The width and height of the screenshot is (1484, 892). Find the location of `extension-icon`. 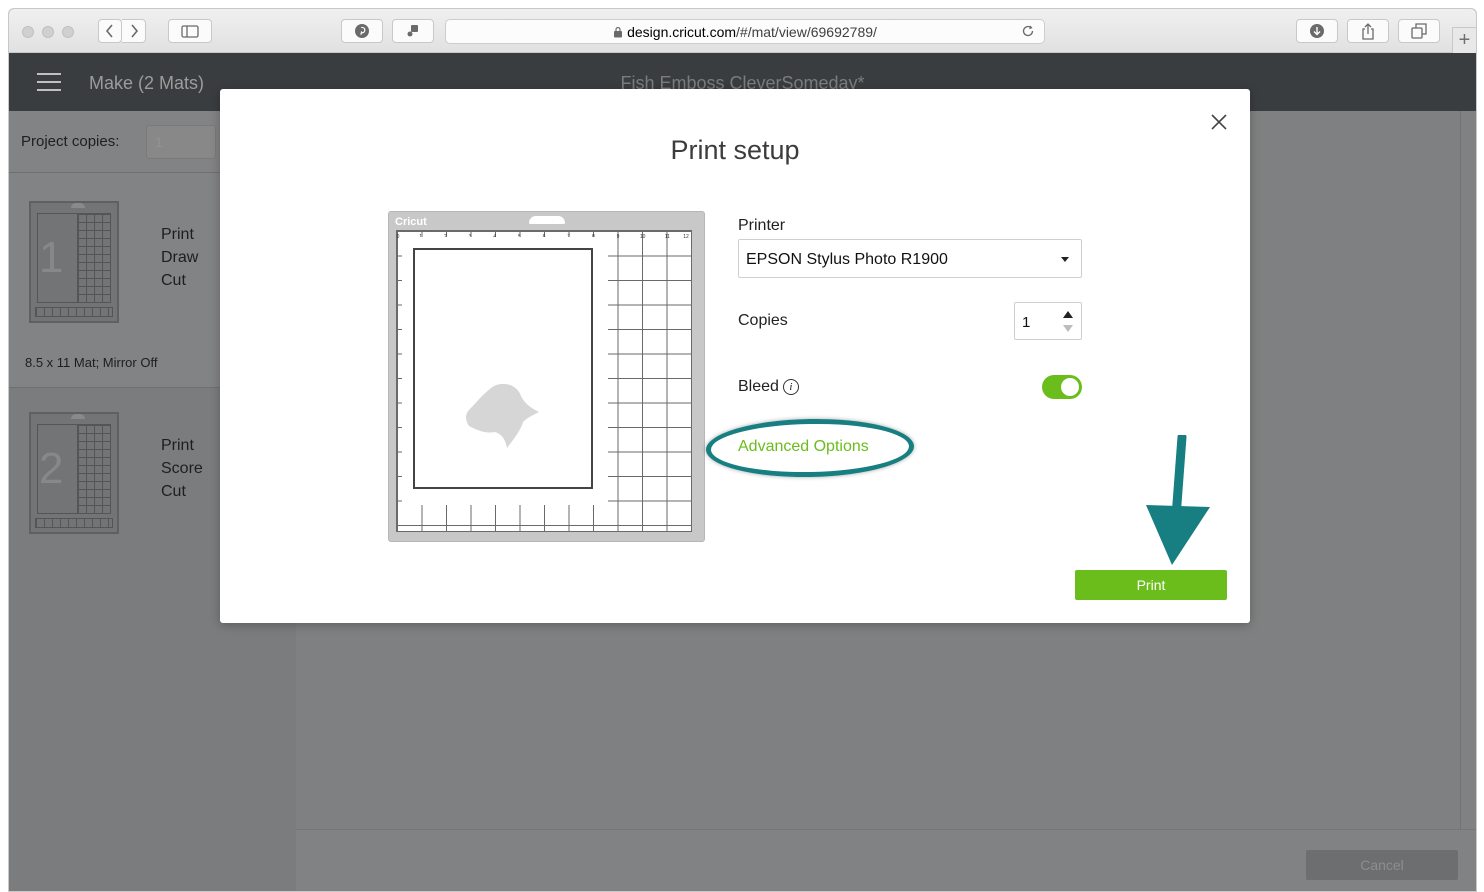

extension-icon is located at coordinates (412, 31).